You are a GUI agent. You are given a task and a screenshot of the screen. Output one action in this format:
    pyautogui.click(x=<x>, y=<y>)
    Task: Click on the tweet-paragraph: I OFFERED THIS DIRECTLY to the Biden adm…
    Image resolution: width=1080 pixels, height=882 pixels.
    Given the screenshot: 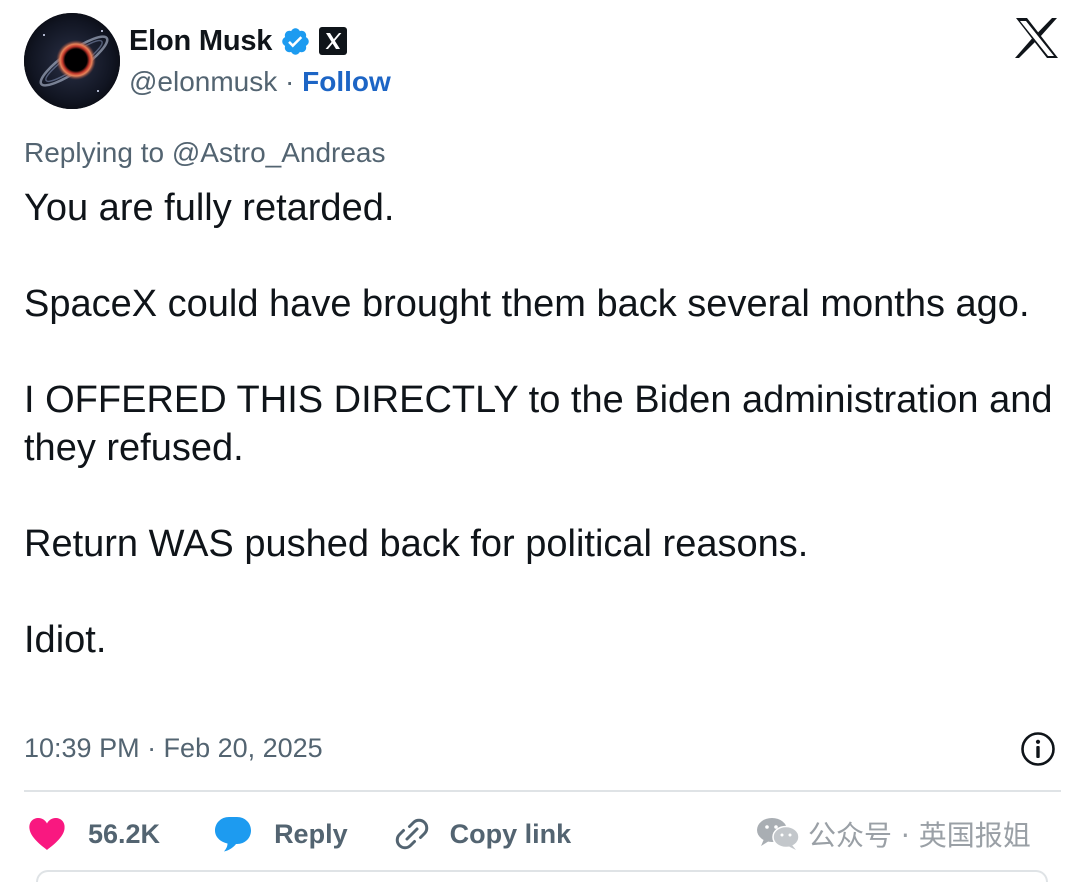 What is the action you would take?
    pyautogui.click(x=538, y=424)
    